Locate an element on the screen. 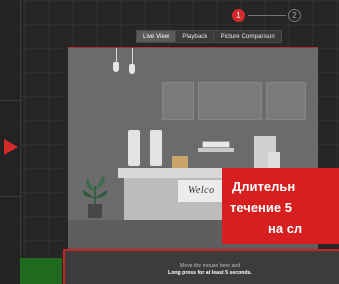 This screenshot has height=284, width=339. hint-line-2: Long press for at least 5 seconds. is located at coordinates (210, 272).